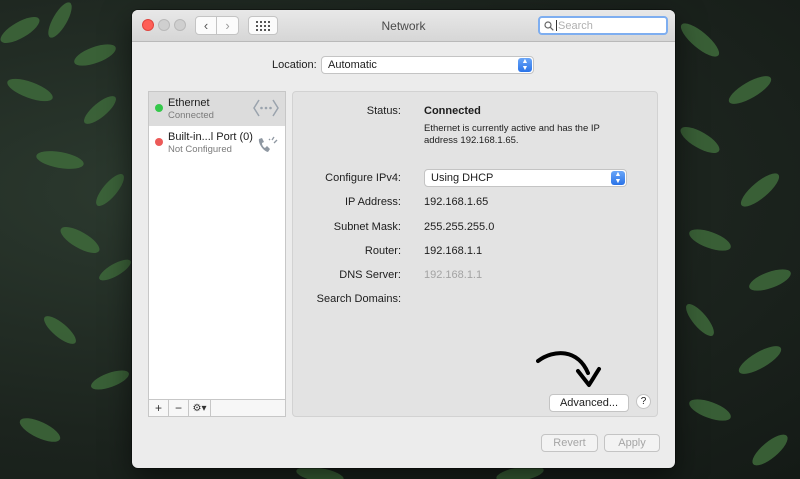 This screenshot has height=479, width=800. I want to click on add-service-button: +, so click(159, 408).